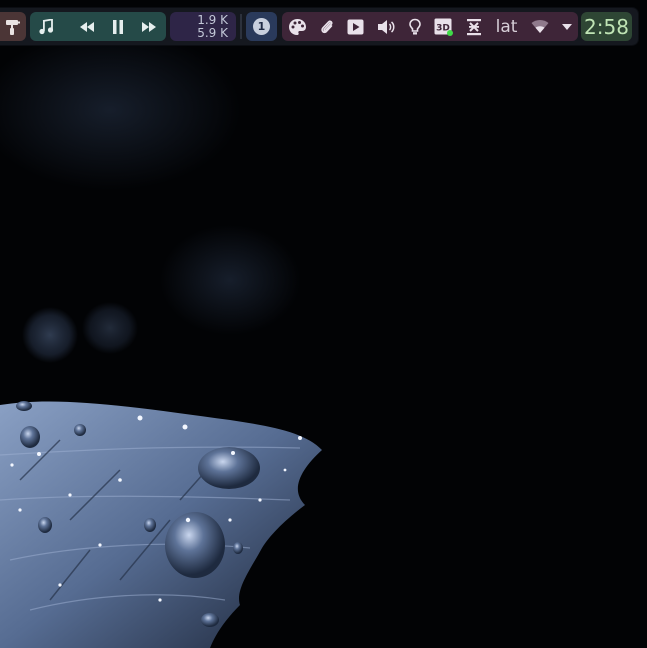 This screenshot has height=648, width=647. I want to click on status-bar: 1.9 K 5.9 K 1 3D lat 2:58, so click(319, 26).